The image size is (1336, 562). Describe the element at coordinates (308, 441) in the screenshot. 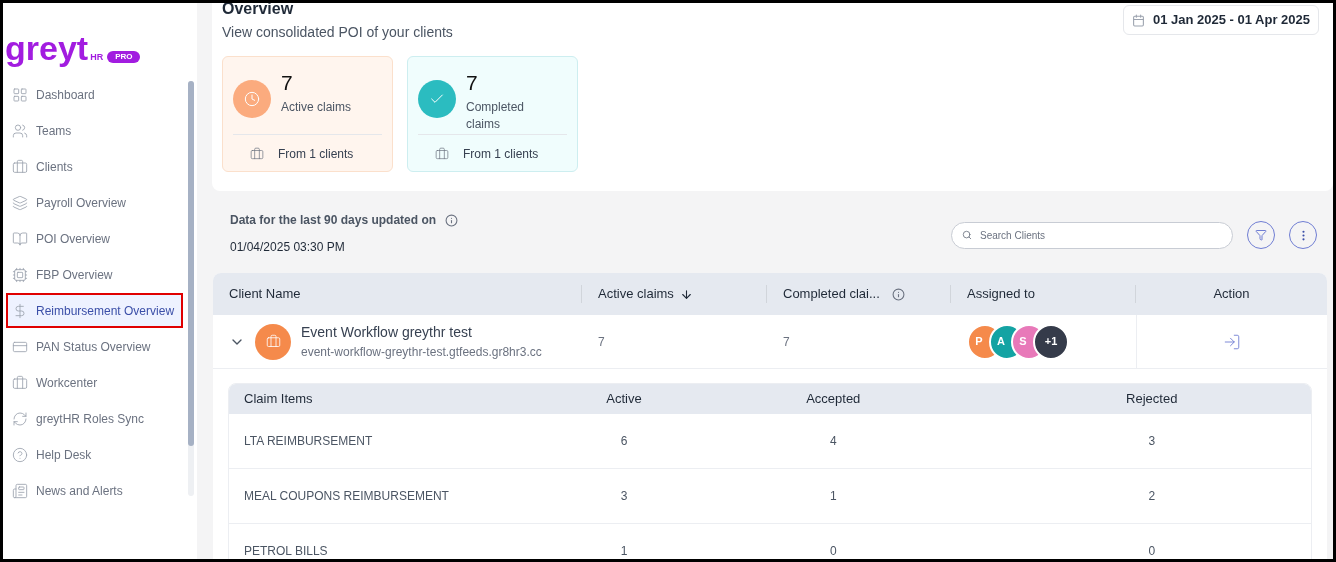

I see `table-cell: LTA REIMBURSEMENT` at that location.